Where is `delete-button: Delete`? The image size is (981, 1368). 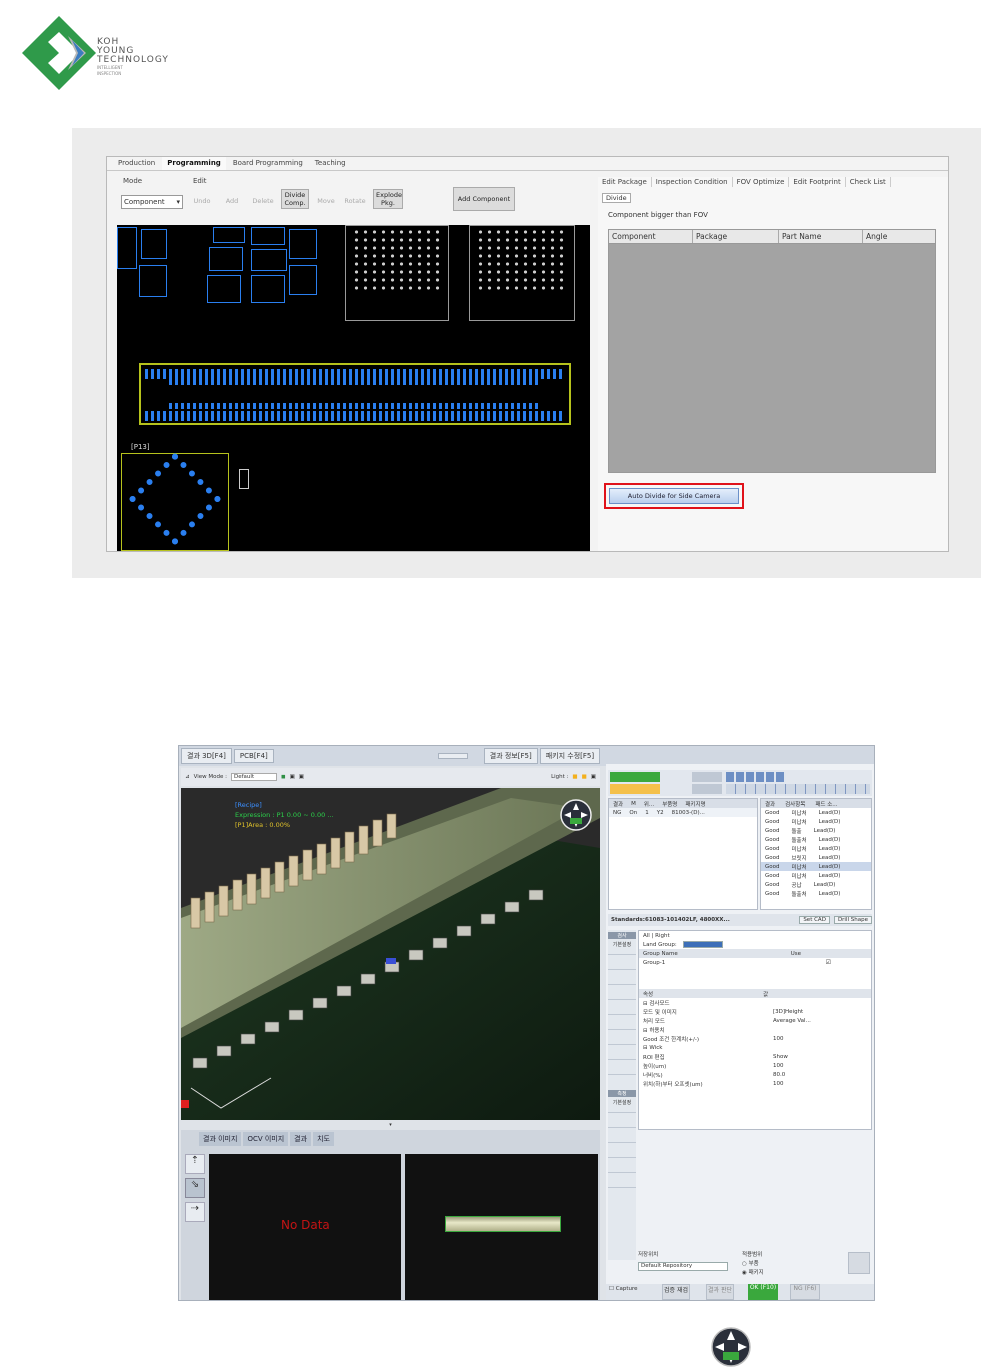 delete-button: Delete is located at coordinates (263, 201).